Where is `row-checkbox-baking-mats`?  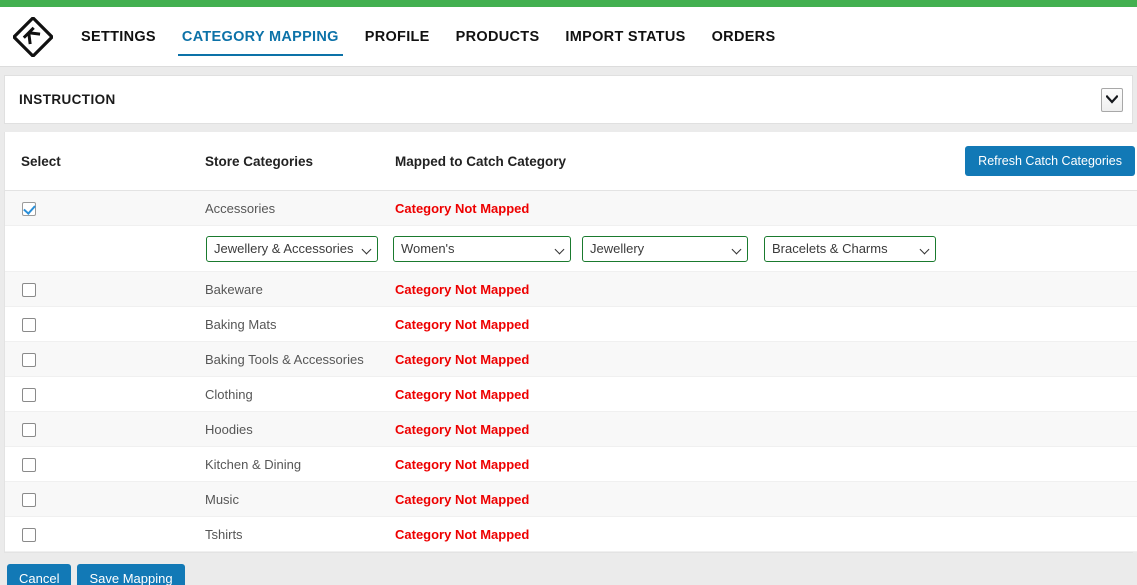 row-checkbox-baking-mats is located at coordinates (29, 324).